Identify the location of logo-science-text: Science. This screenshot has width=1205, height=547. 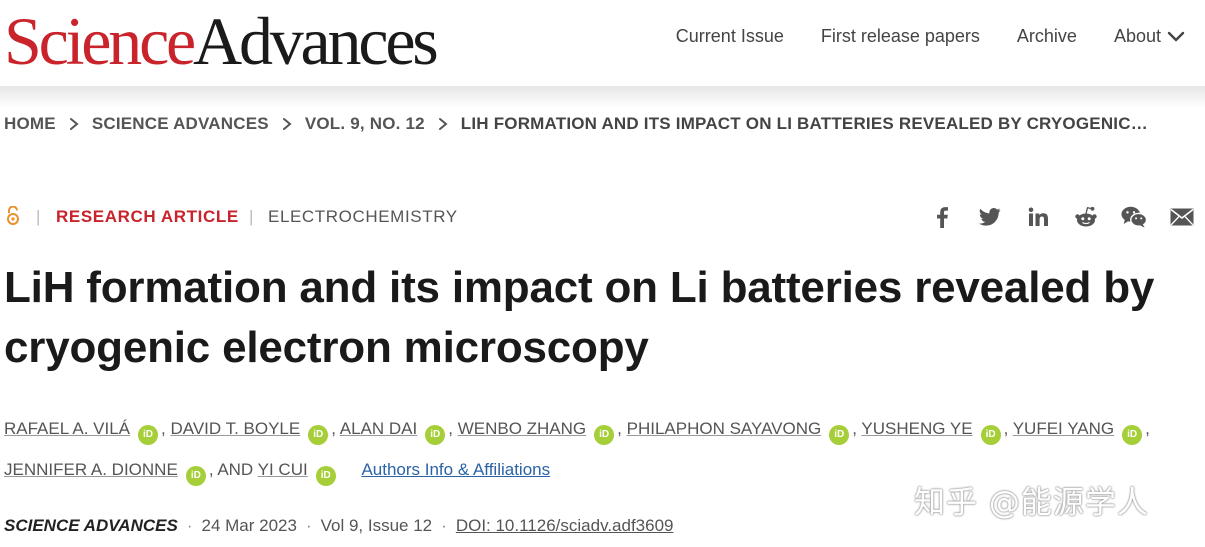
(100, 41).